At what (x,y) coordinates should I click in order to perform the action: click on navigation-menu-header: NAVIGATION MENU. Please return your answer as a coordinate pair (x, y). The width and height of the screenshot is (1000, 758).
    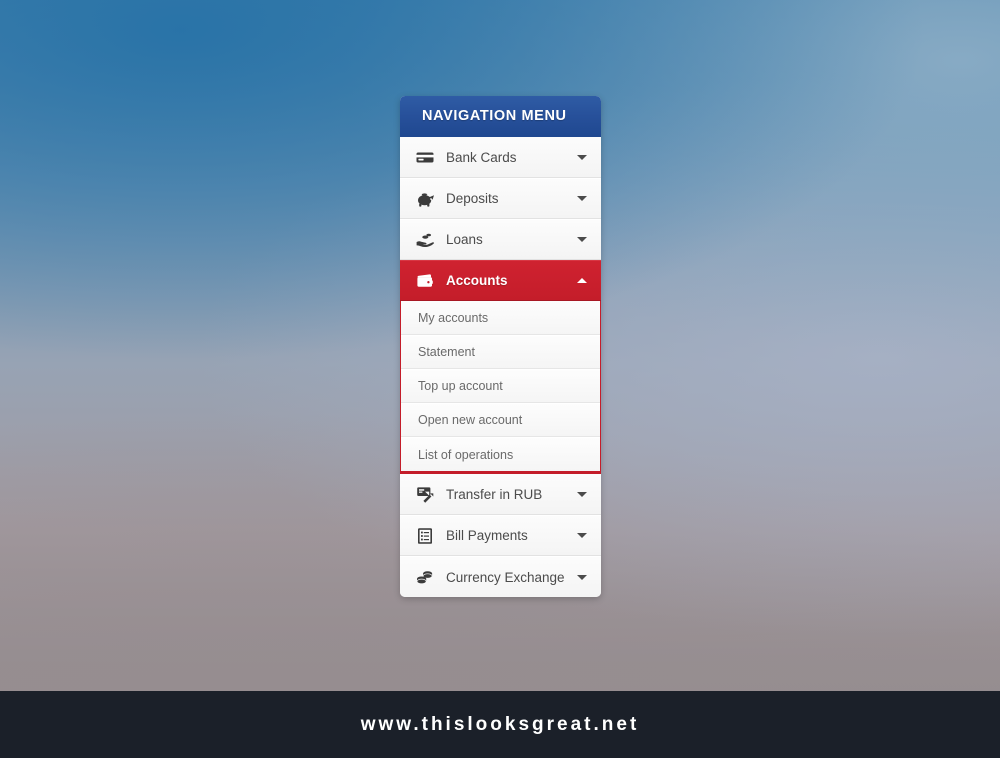
    Looking at the image, I should click on (500, 116).